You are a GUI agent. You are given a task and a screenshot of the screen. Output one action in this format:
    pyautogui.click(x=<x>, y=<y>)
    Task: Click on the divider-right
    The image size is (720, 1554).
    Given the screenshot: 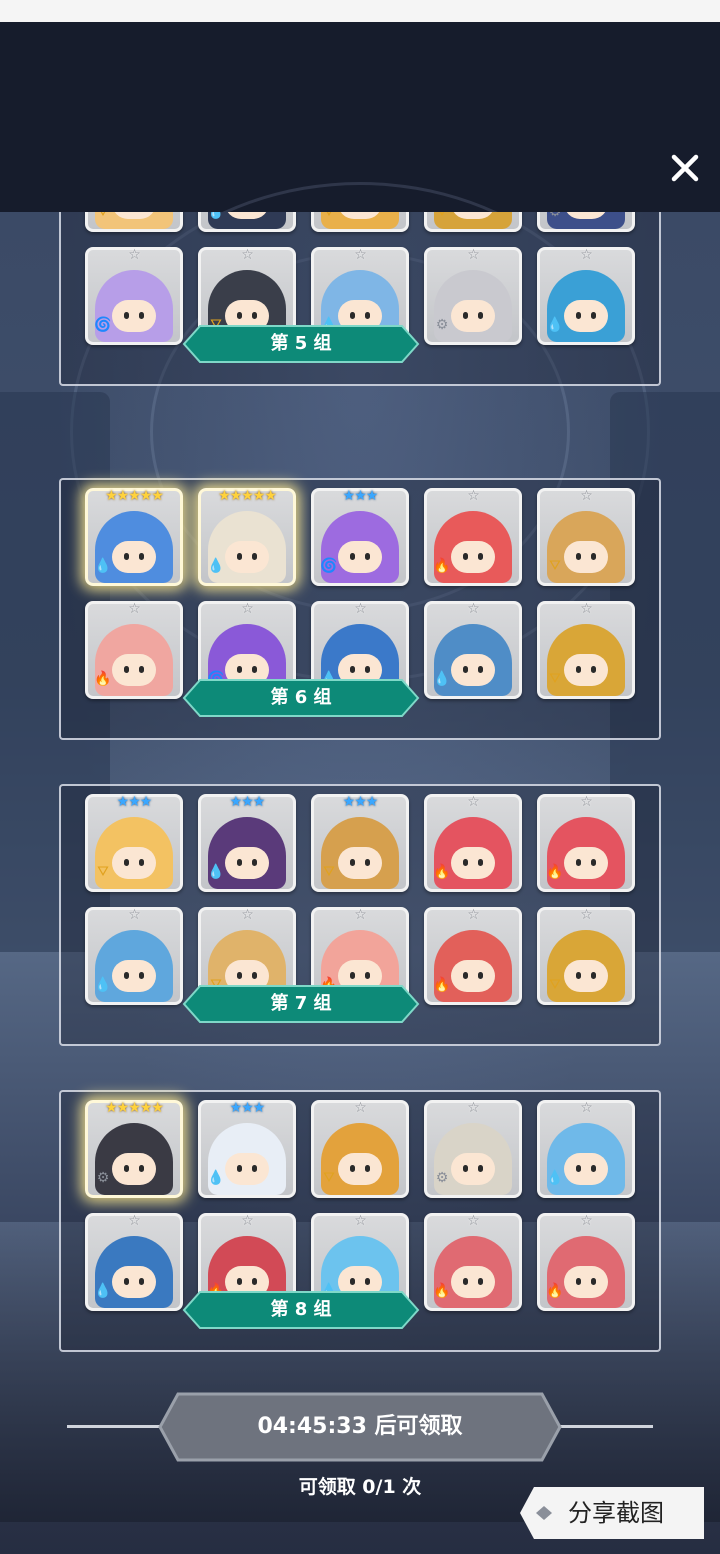 What is the action you would take?
    pyautogui.click(x=605, y=1426)
    